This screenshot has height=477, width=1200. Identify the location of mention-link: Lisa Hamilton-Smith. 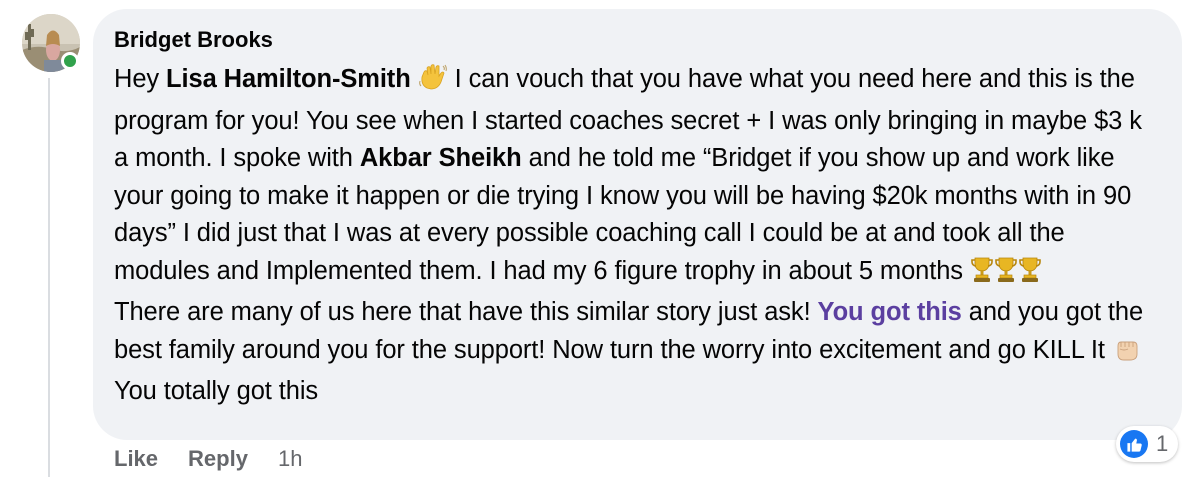
(288, 79).